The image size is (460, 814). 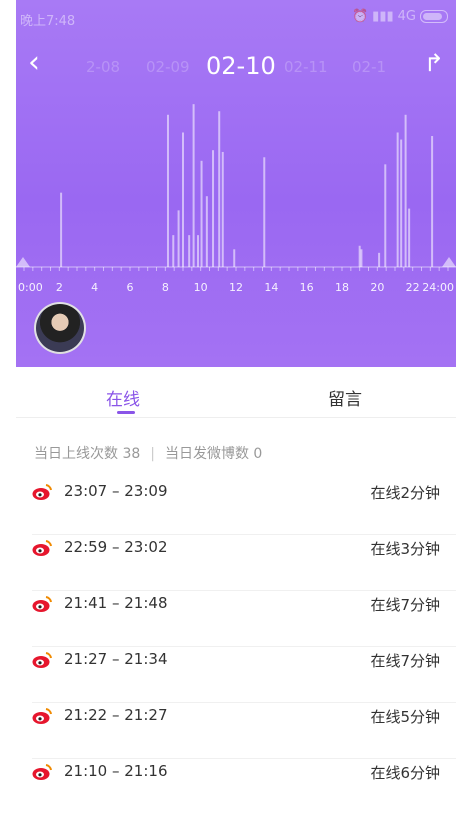 I want to click on session-time-range: 21:10 – 21:16, so click(x=116, y=771).